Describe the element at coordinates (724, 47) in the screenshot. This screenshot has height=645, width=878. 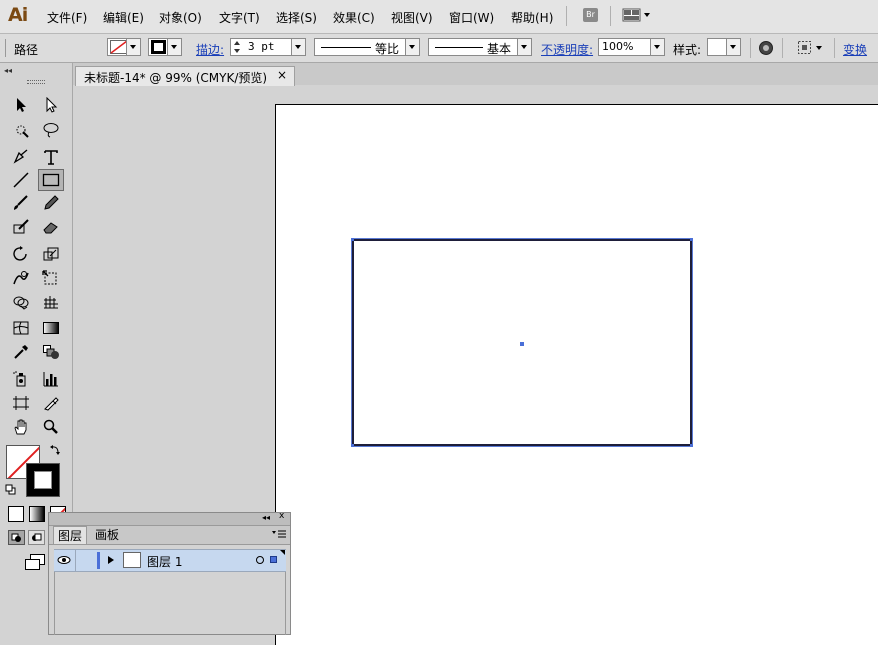
I see `graphic-style-dropdown` at that location.